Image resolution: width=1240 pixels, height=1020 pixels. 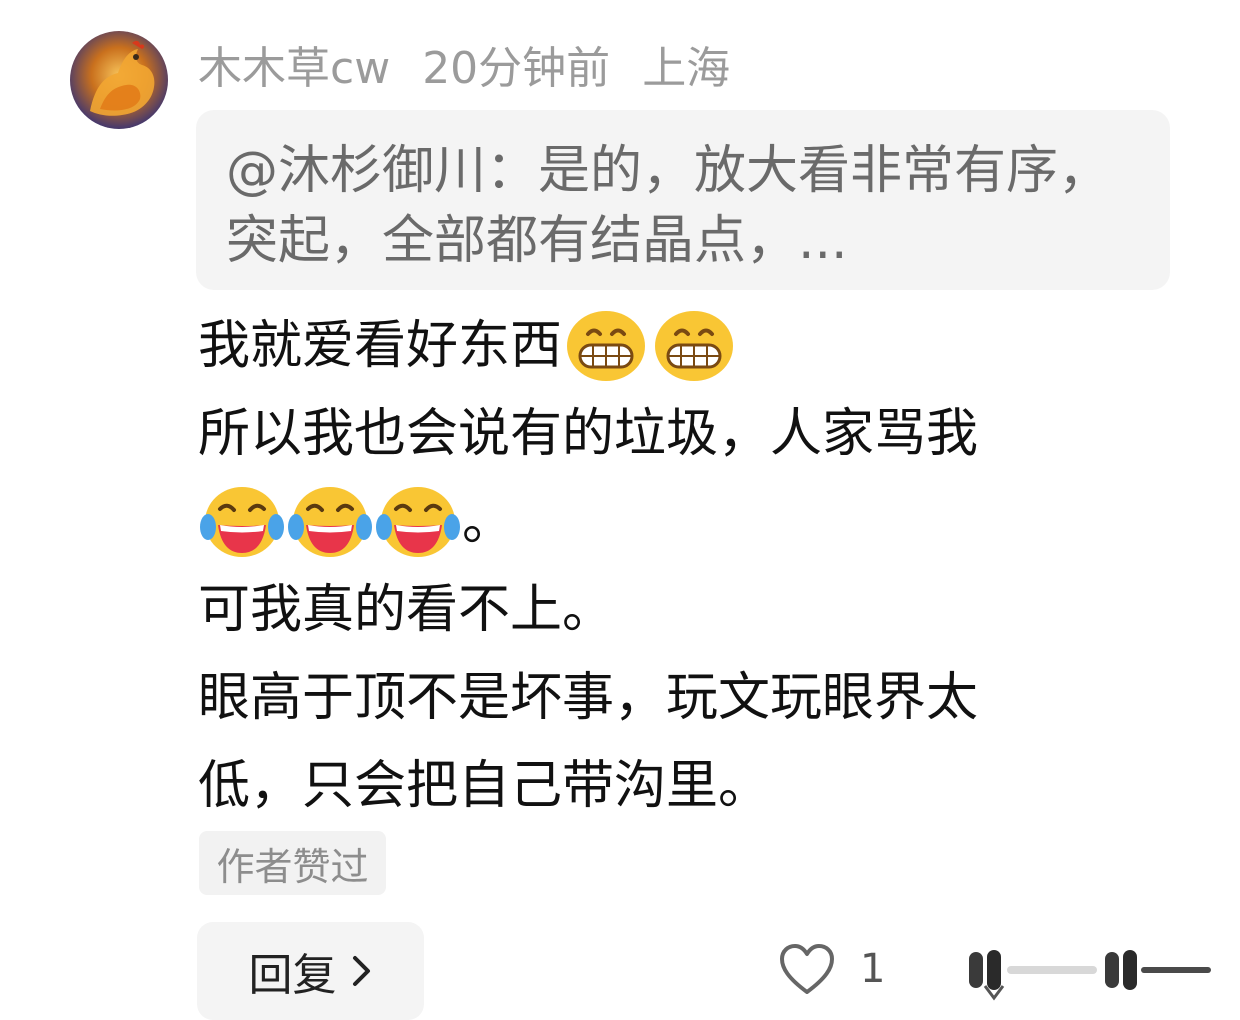 I want to click on comment-line-6: 低，只会把自己带沟里。, so click(x=484, y=786).